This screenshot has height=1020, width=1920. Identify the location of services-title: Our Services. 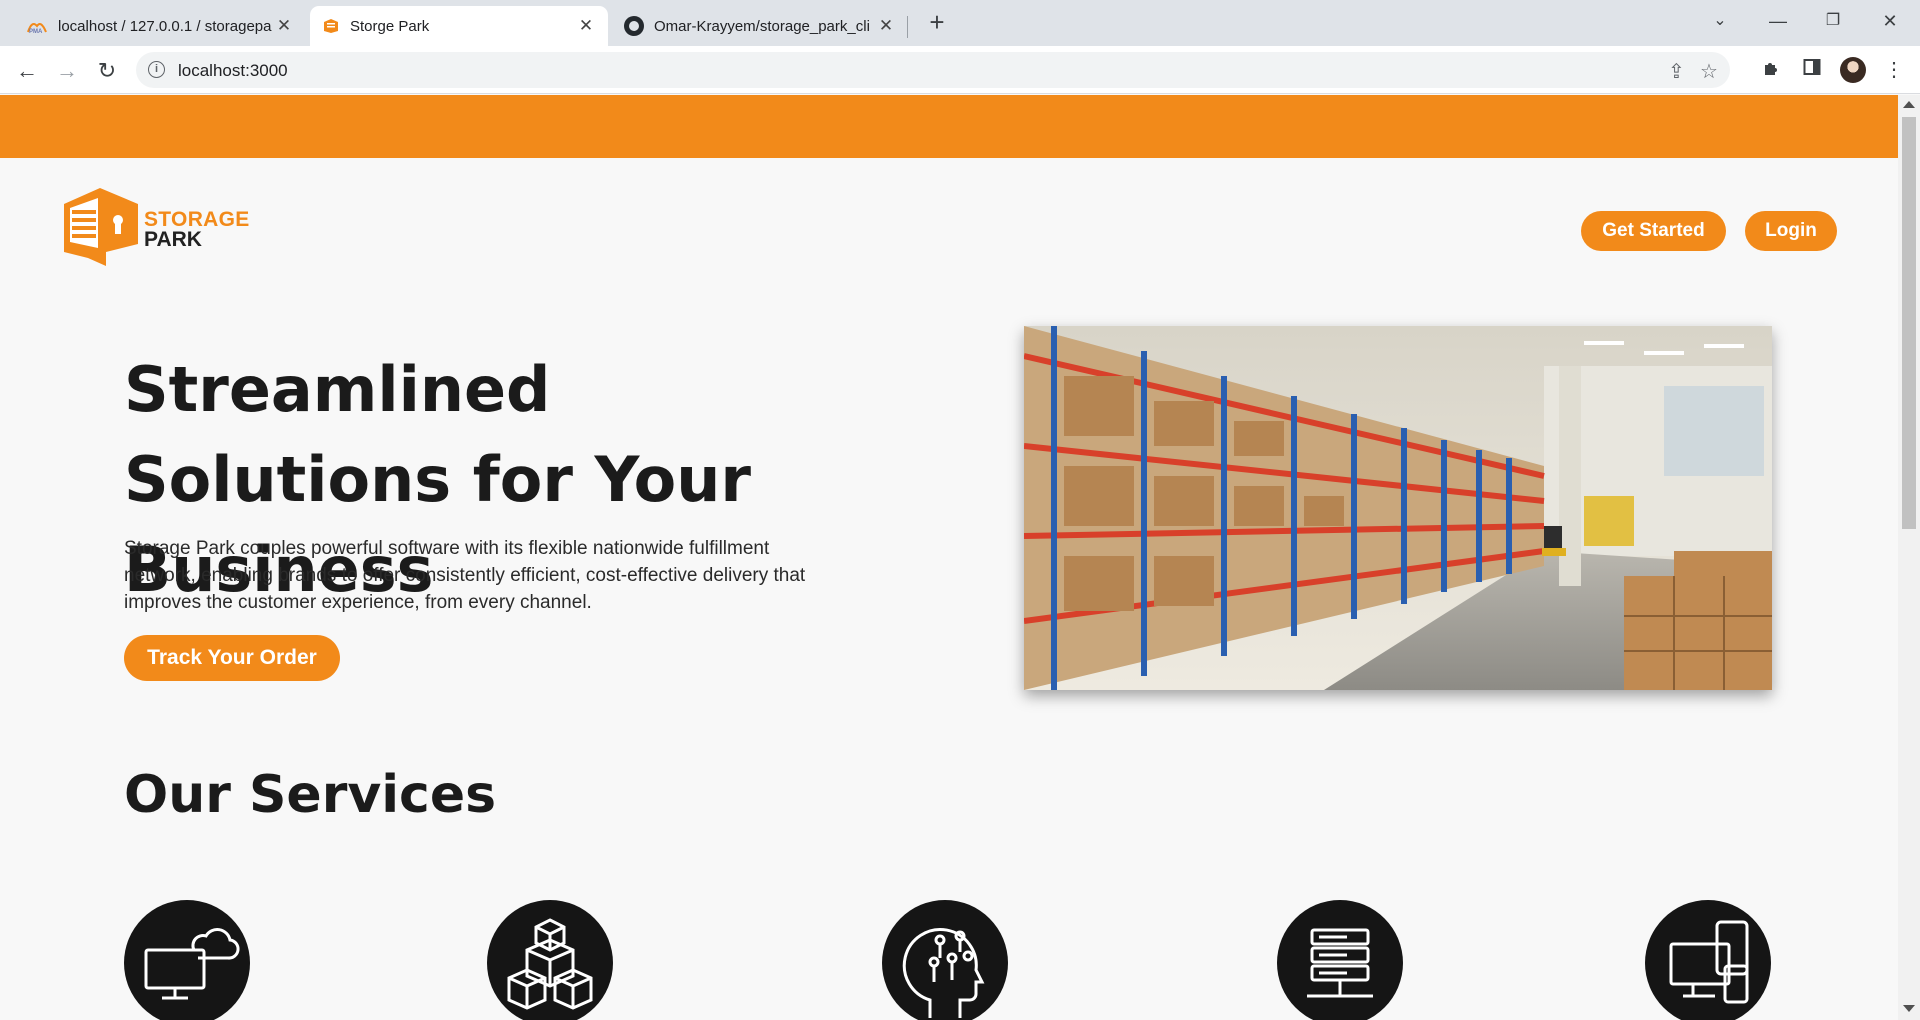
(310, 795).